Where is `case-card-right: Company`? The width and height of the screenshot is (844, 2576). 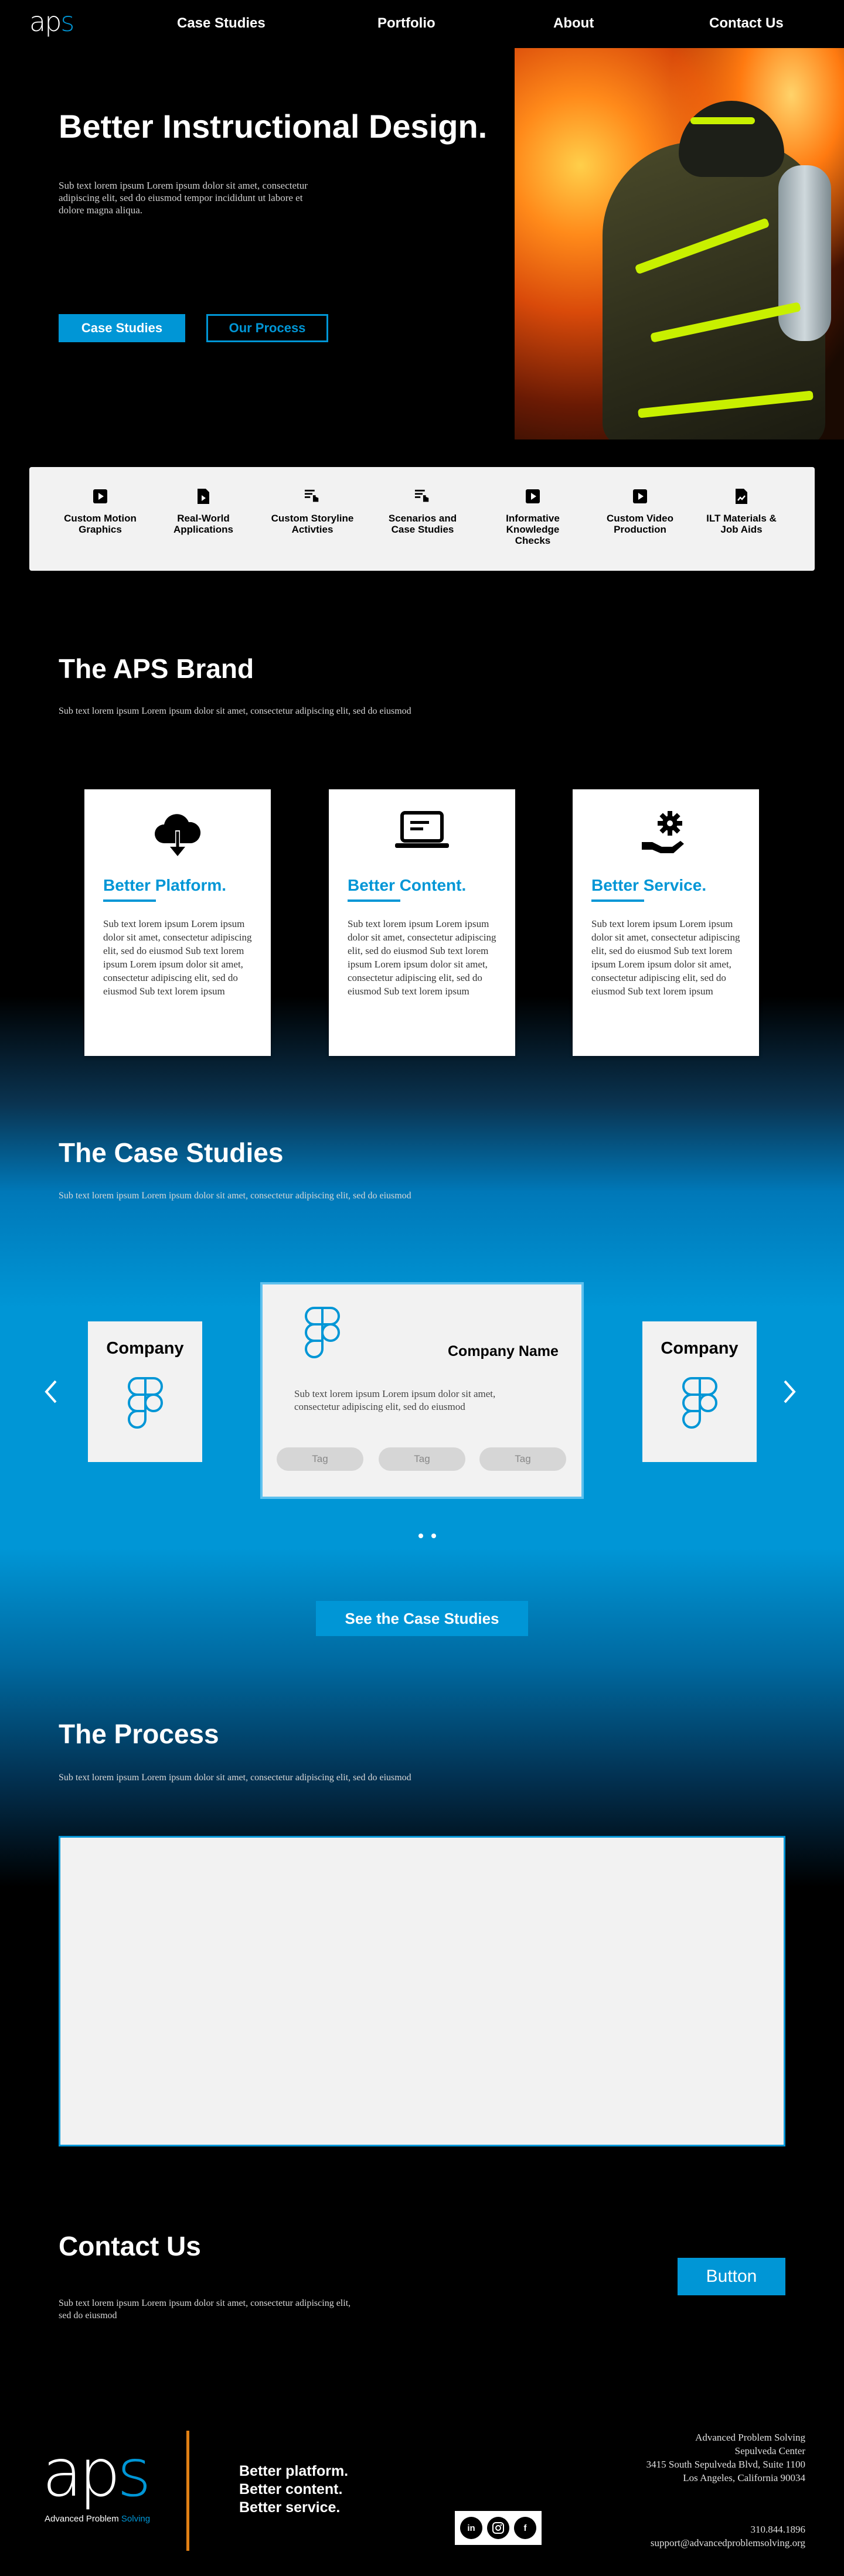
case-card-right: Company is located at coordinates (699, 1391).